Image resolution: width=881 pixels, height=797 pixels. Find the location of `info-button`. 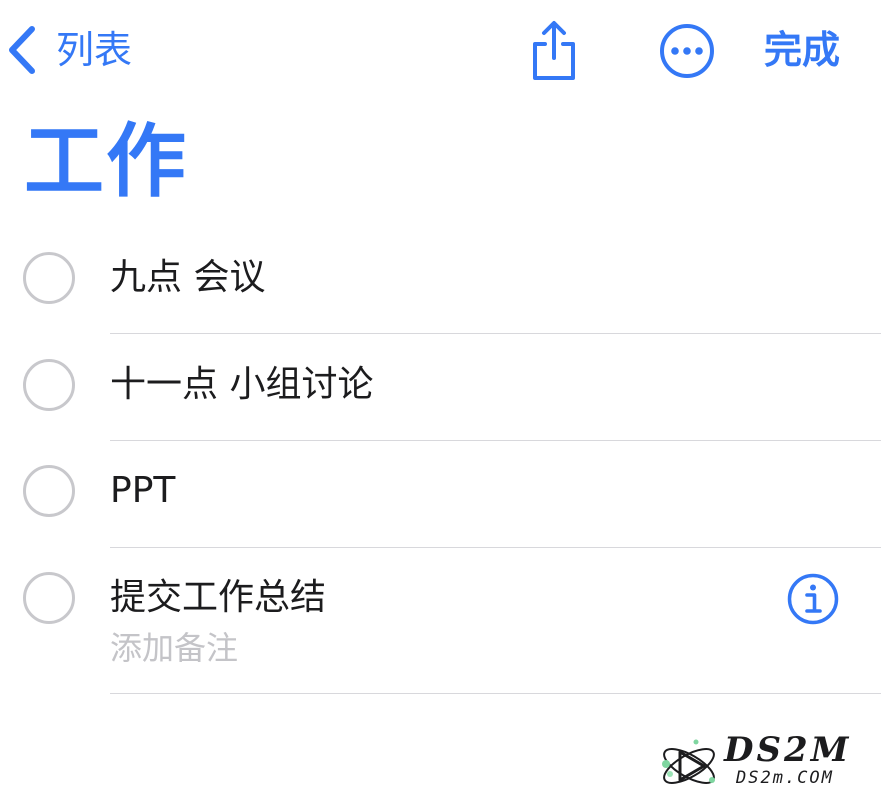

info-button is located at coordinates (813, 599).